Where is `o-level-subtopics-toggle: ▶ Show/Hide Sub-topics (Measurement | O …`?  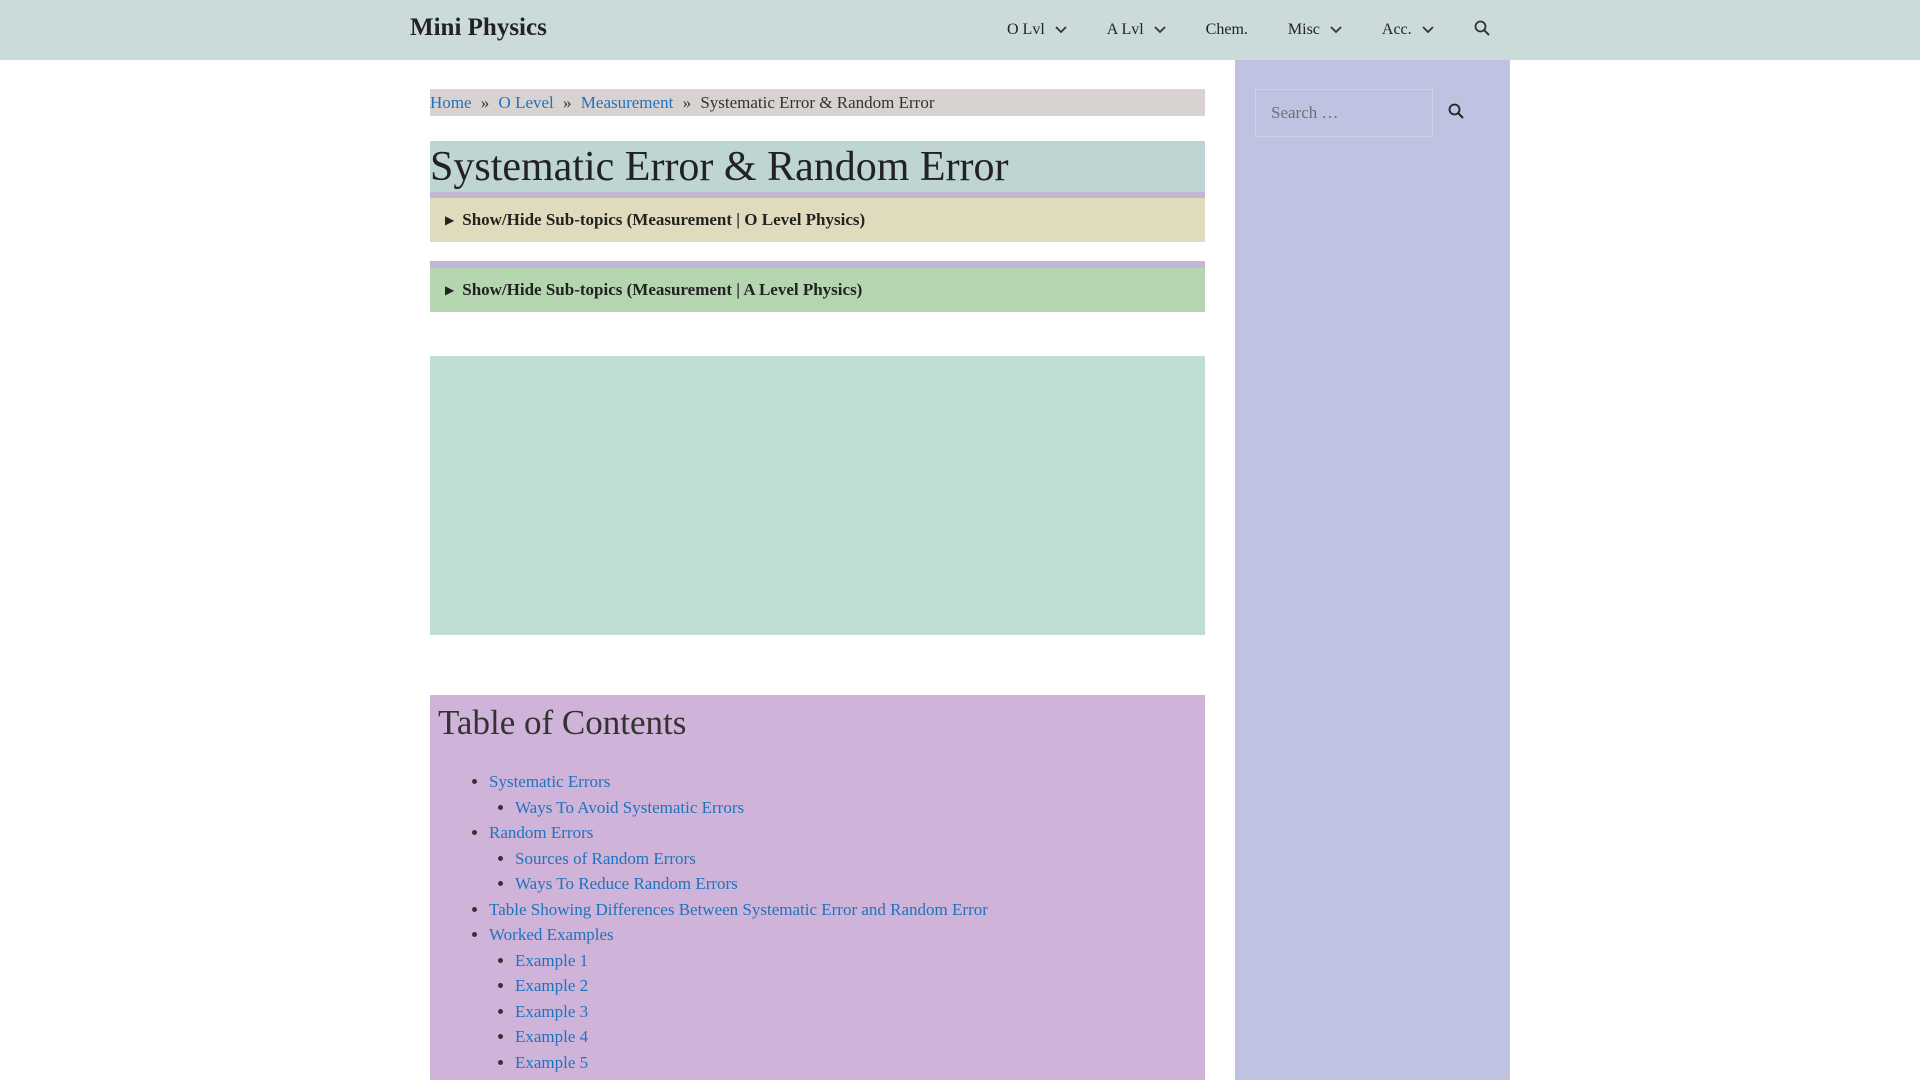 o-level-subtopics-toggle: ▶ Show/Hide Sub-topics (Measurement | O … is located at coordinates (817, 220).